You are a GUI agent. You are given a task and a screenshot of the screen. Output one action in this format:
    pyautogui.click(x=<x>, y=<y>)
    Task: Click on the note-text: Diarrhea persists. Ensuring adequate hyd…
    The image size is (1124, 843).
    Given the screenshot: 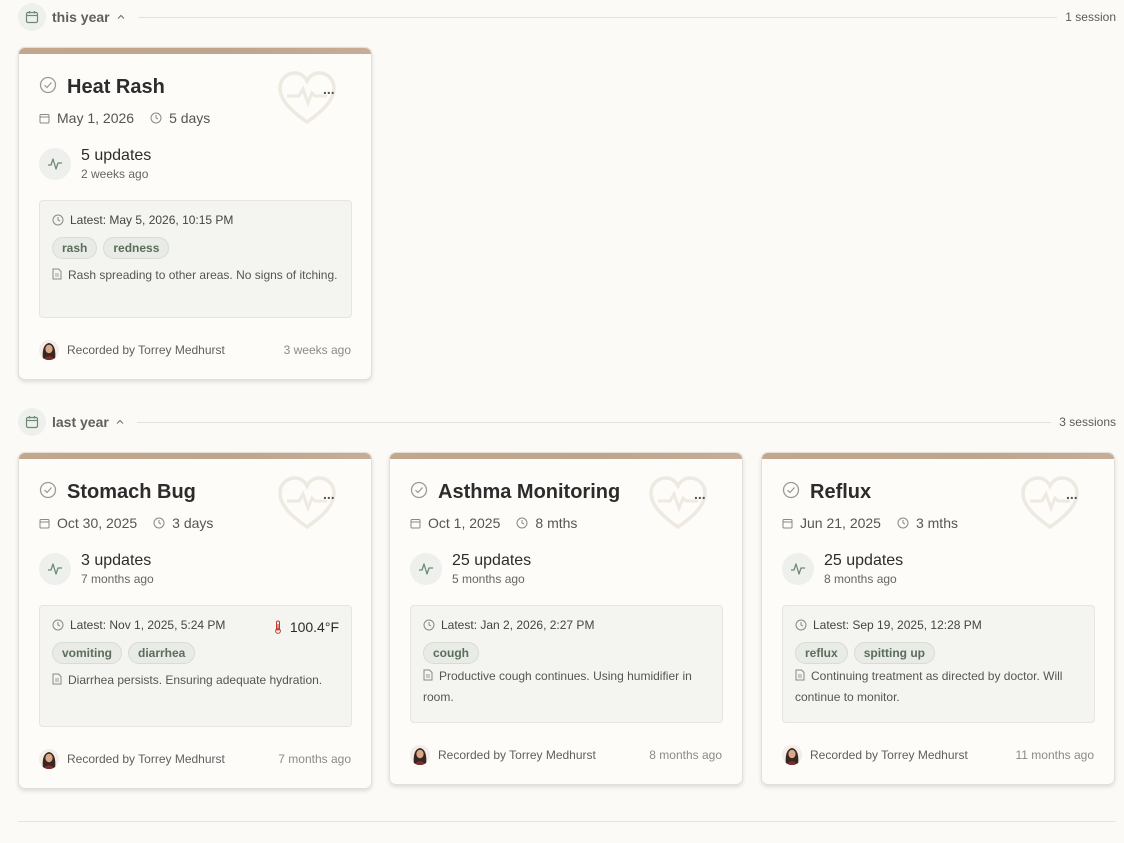 What is the action you would take?
    pyautogui.click(x=195, y=680)
    